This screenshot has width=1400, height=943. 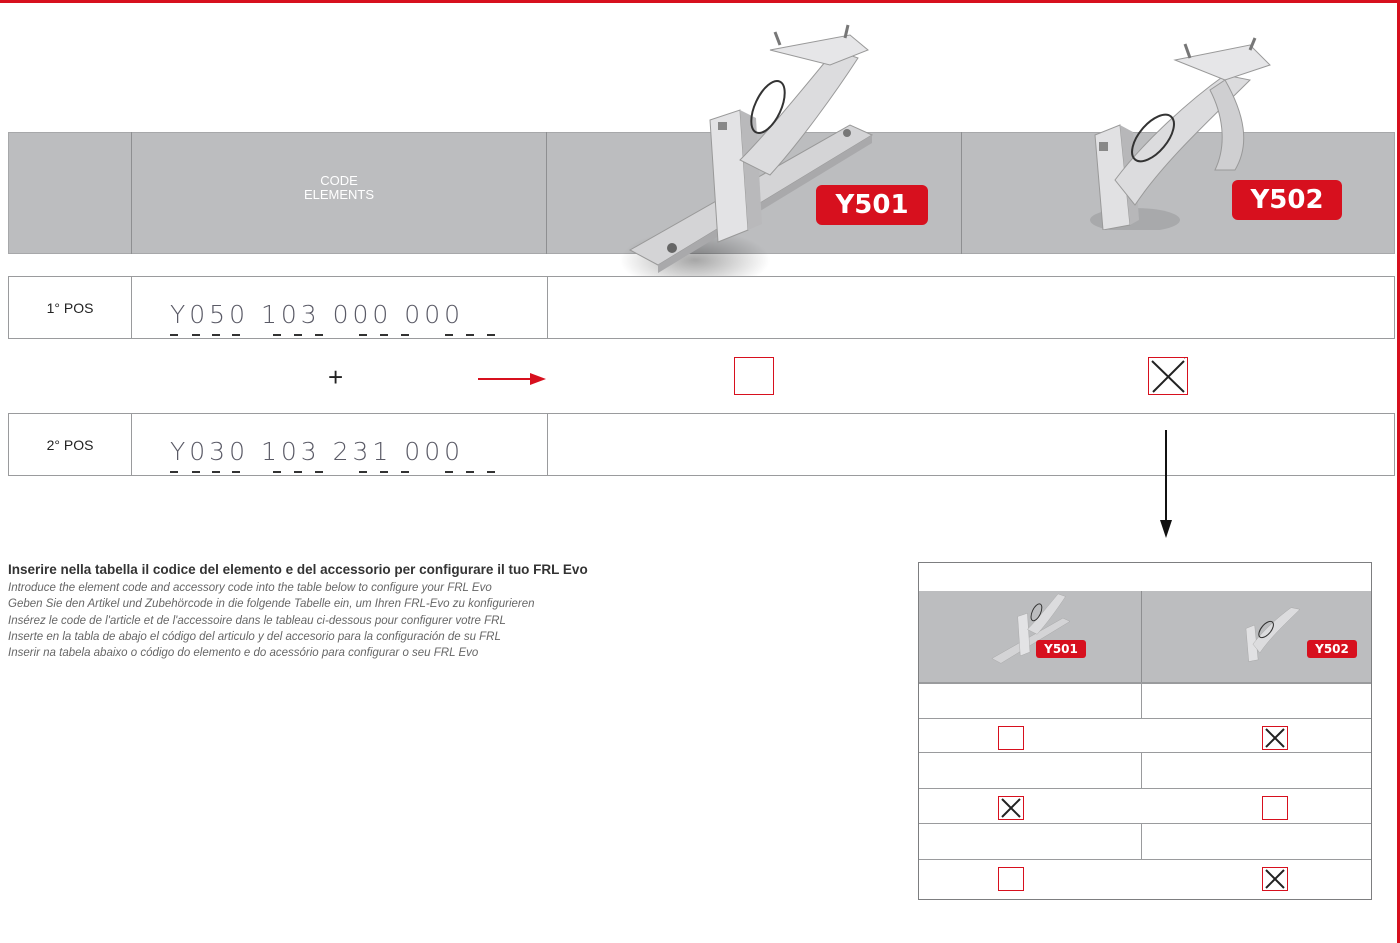 I want to click on mini-badge-y501: Y501, so click(x=1061, y=649).